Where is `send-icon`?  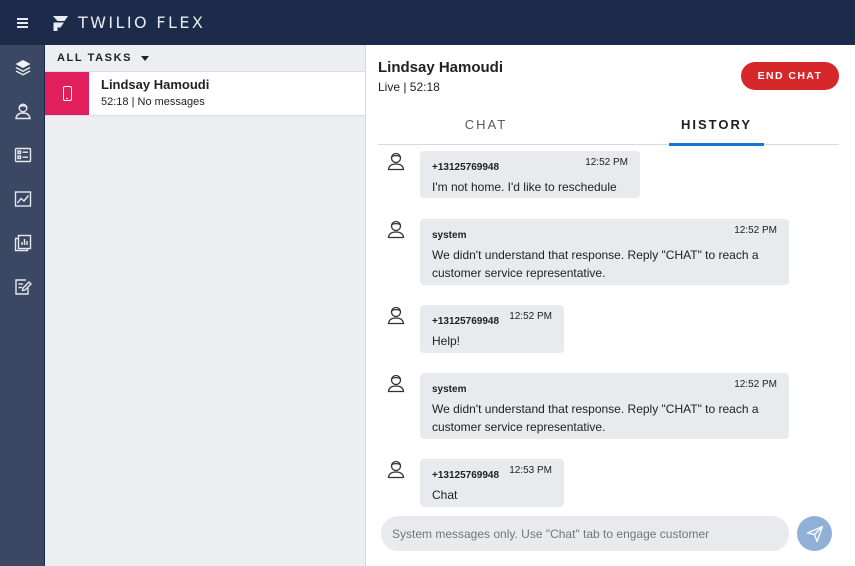
send-icon is located at coordinates (814, 533).